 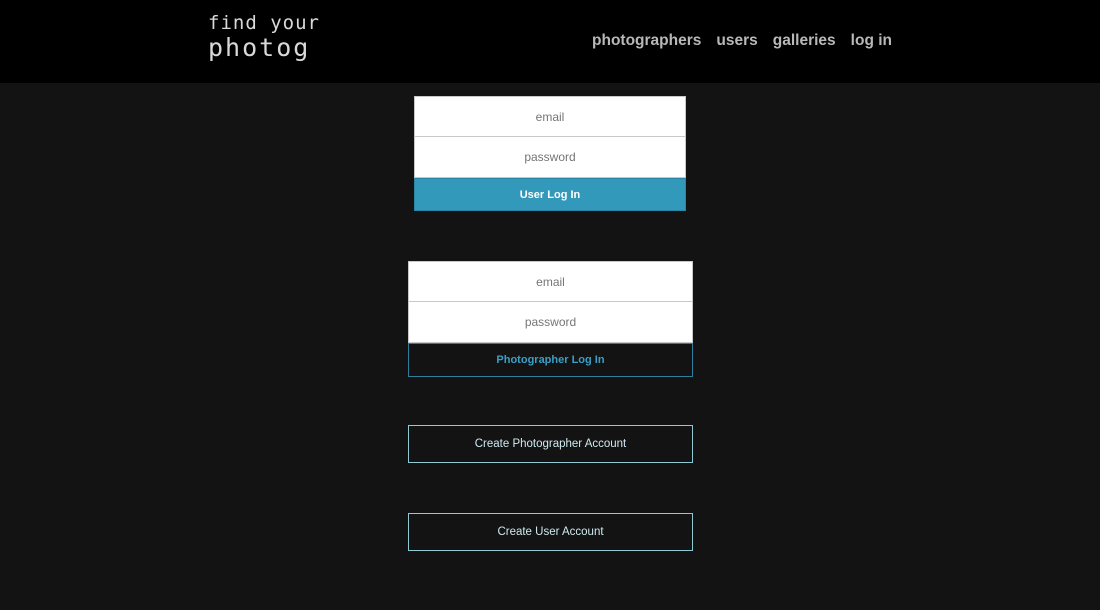 I want to click on site-logo: find your photog, so click(x=264, y=37).